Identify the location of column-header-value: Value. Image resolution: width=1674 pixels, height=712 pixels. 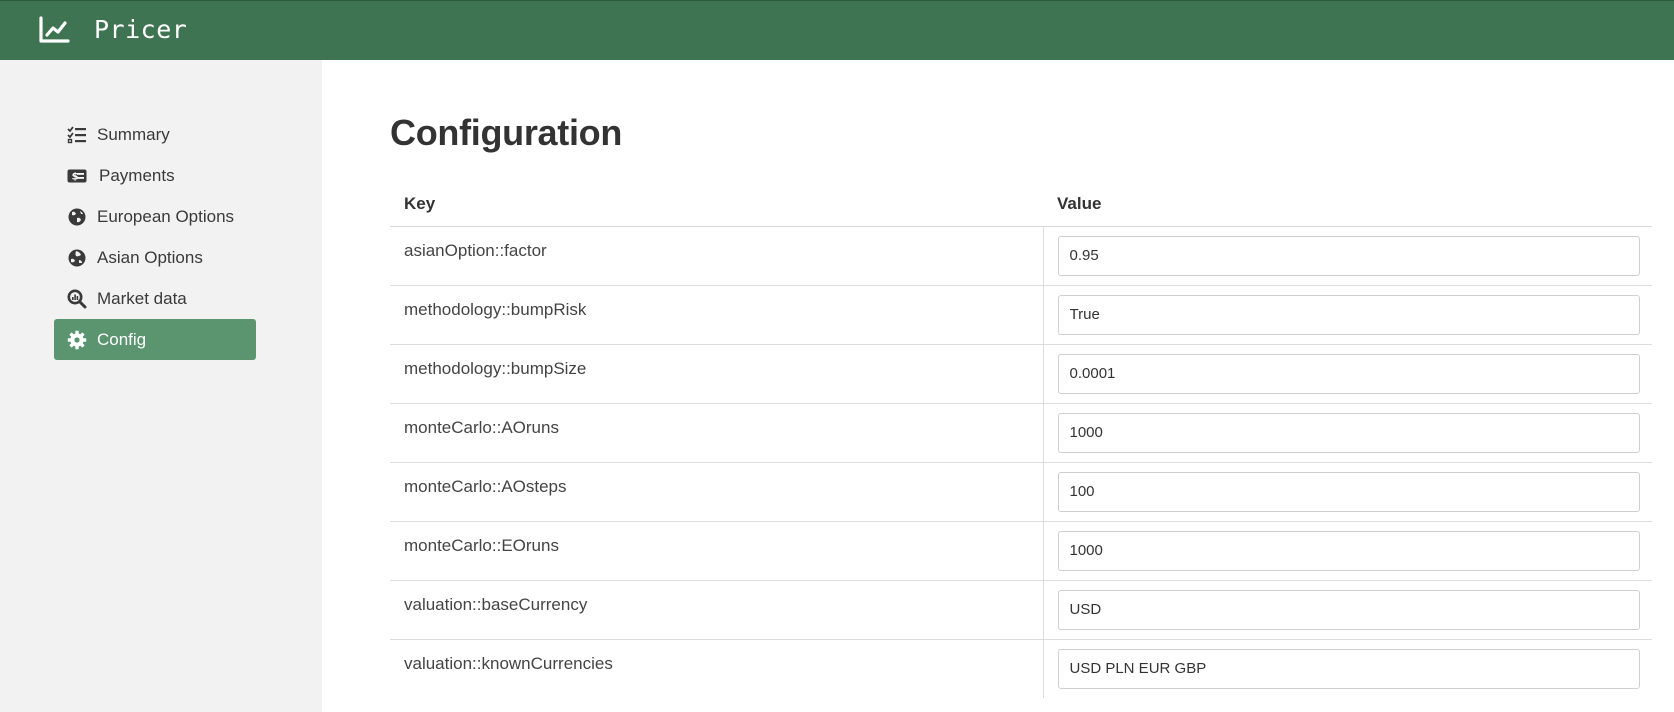
(1347, 205).